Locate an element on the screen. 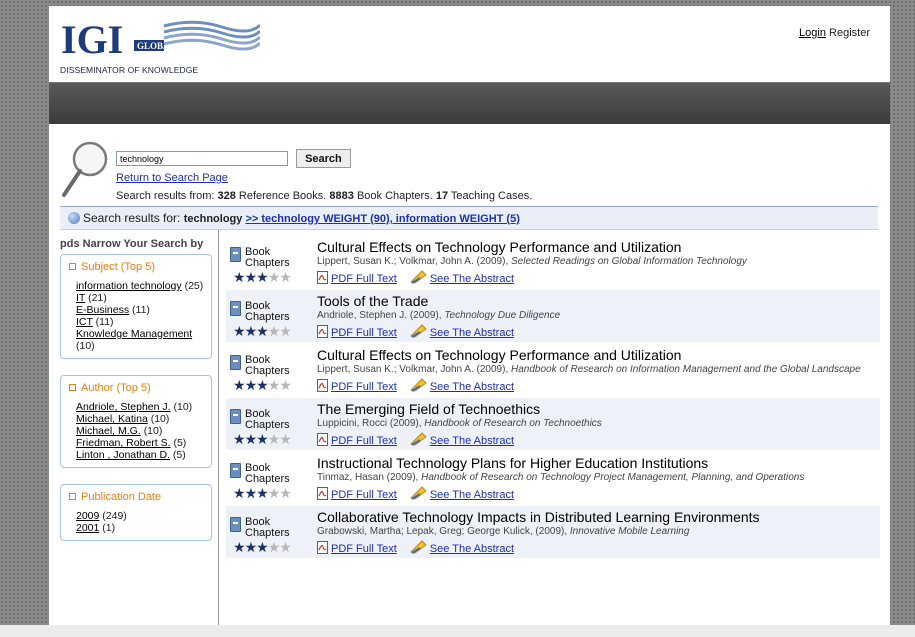 The width and height of the screenshot is (915, 637). result-title: The Emerging Field of Technoethics is located at coordinates (596, 409).